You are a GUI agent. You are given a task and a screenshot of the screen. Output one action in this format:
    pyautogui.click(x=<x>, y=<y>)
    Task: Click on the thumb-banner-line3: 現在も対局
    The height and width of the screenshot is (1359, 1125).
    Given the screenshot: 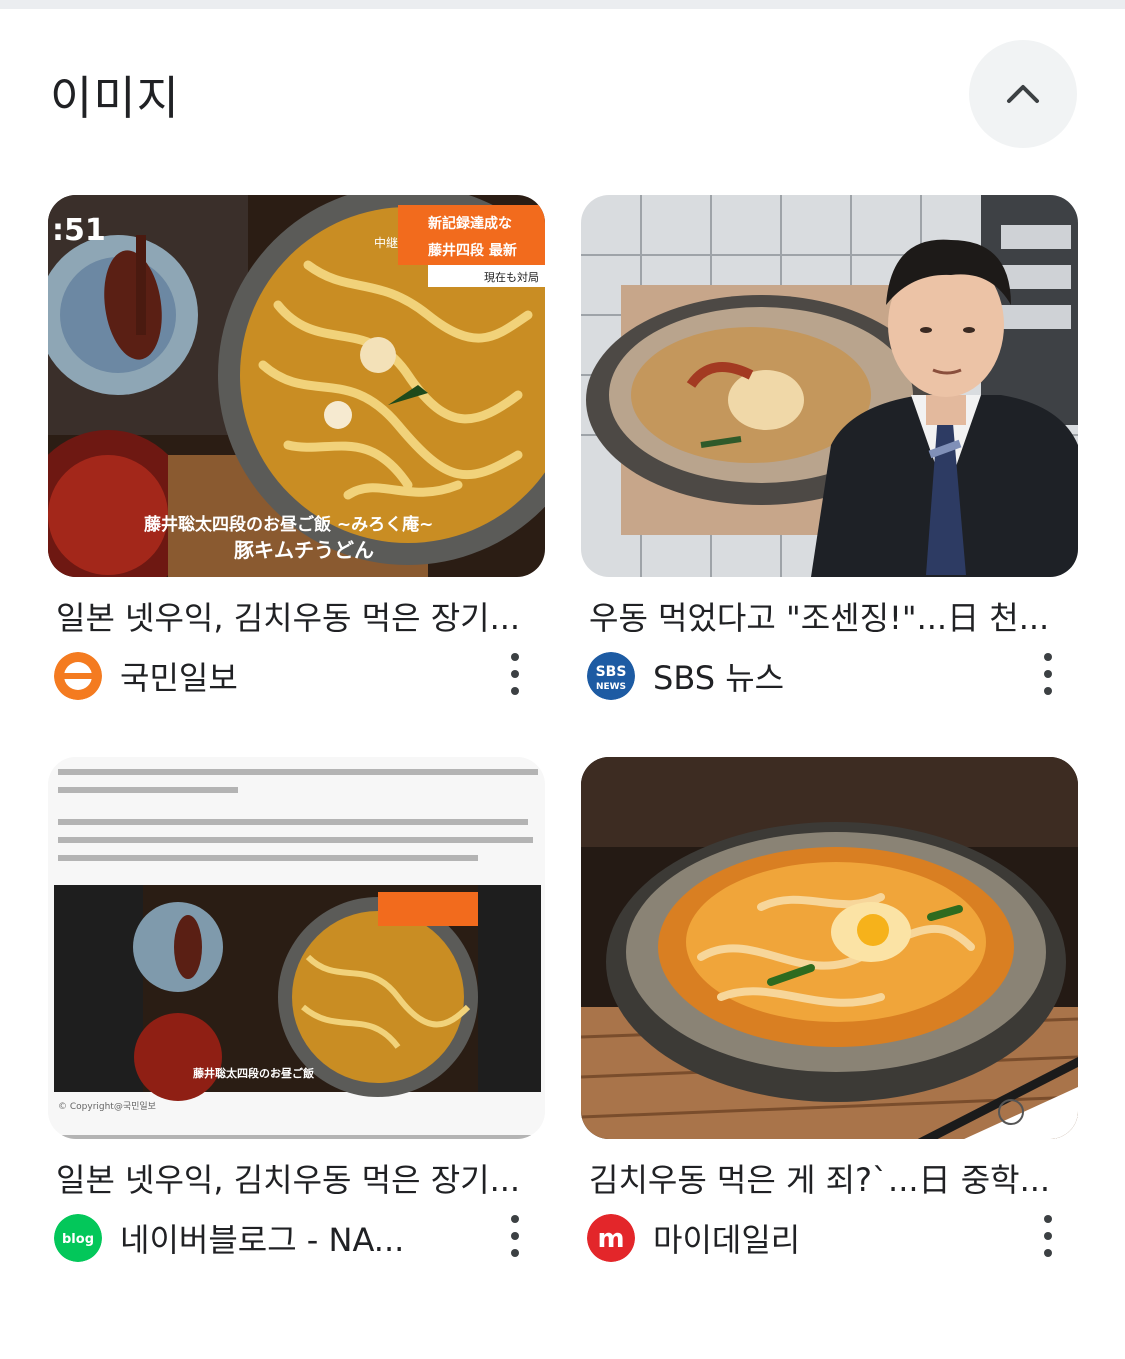 What is the action you would take?
    pyautogui.click(x=511, y=277)
    